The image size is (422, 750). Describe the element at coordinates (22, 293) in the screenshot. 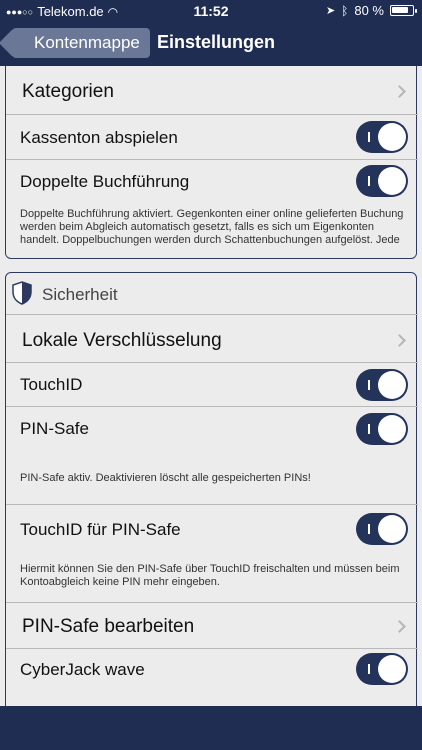

I see `shield-icon` at that location.